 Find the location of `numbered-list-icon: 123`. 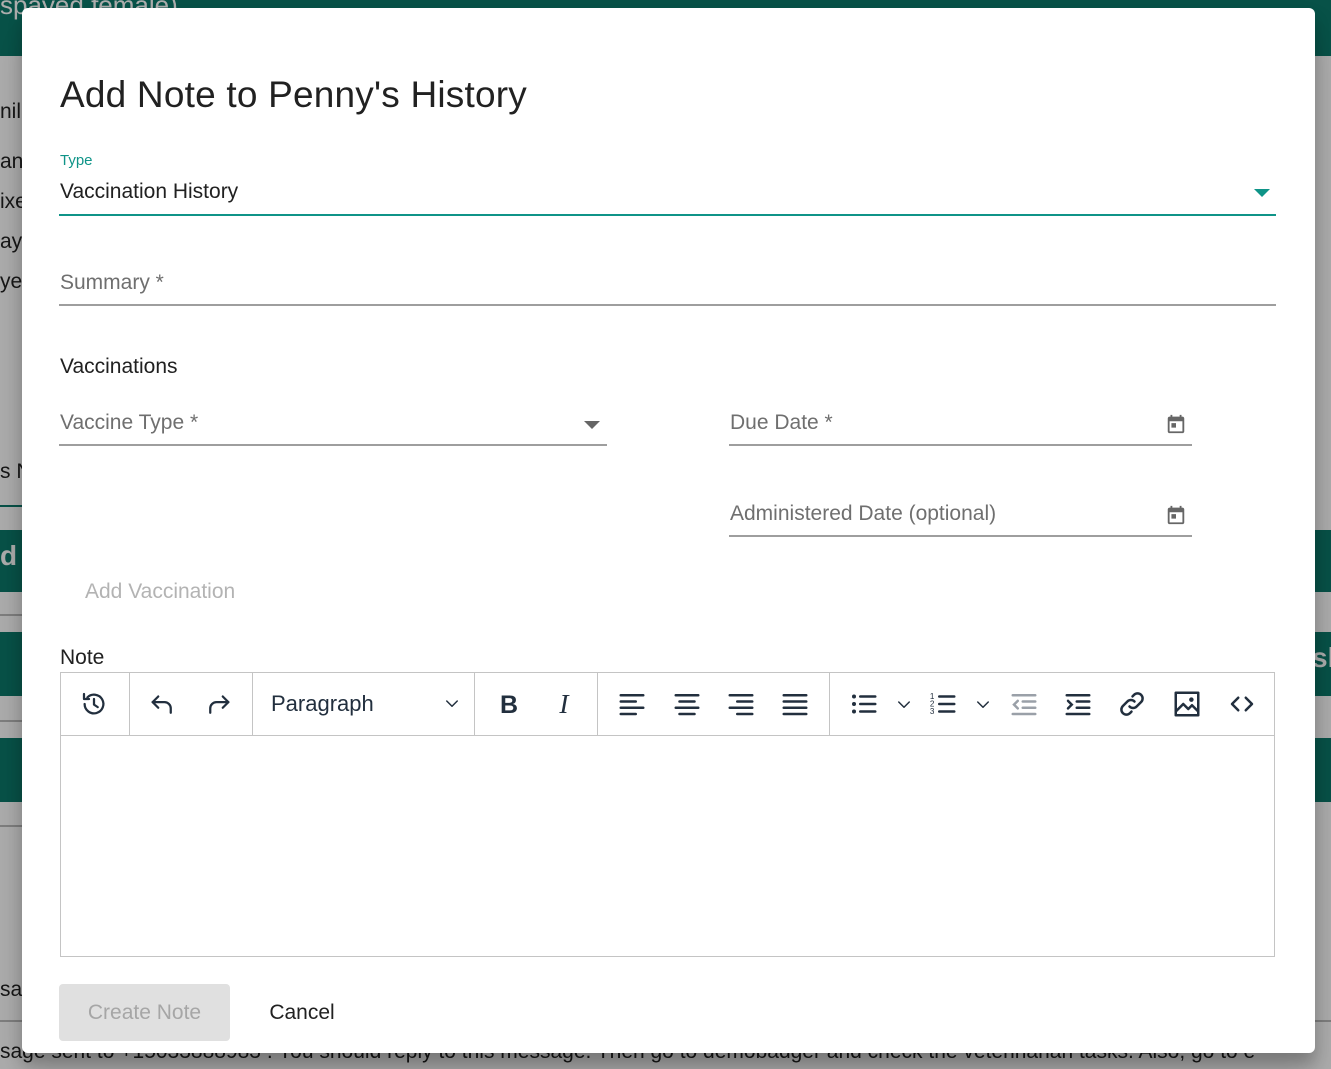

numbered-list-icon: 123 is located at coordinates (943, 704).